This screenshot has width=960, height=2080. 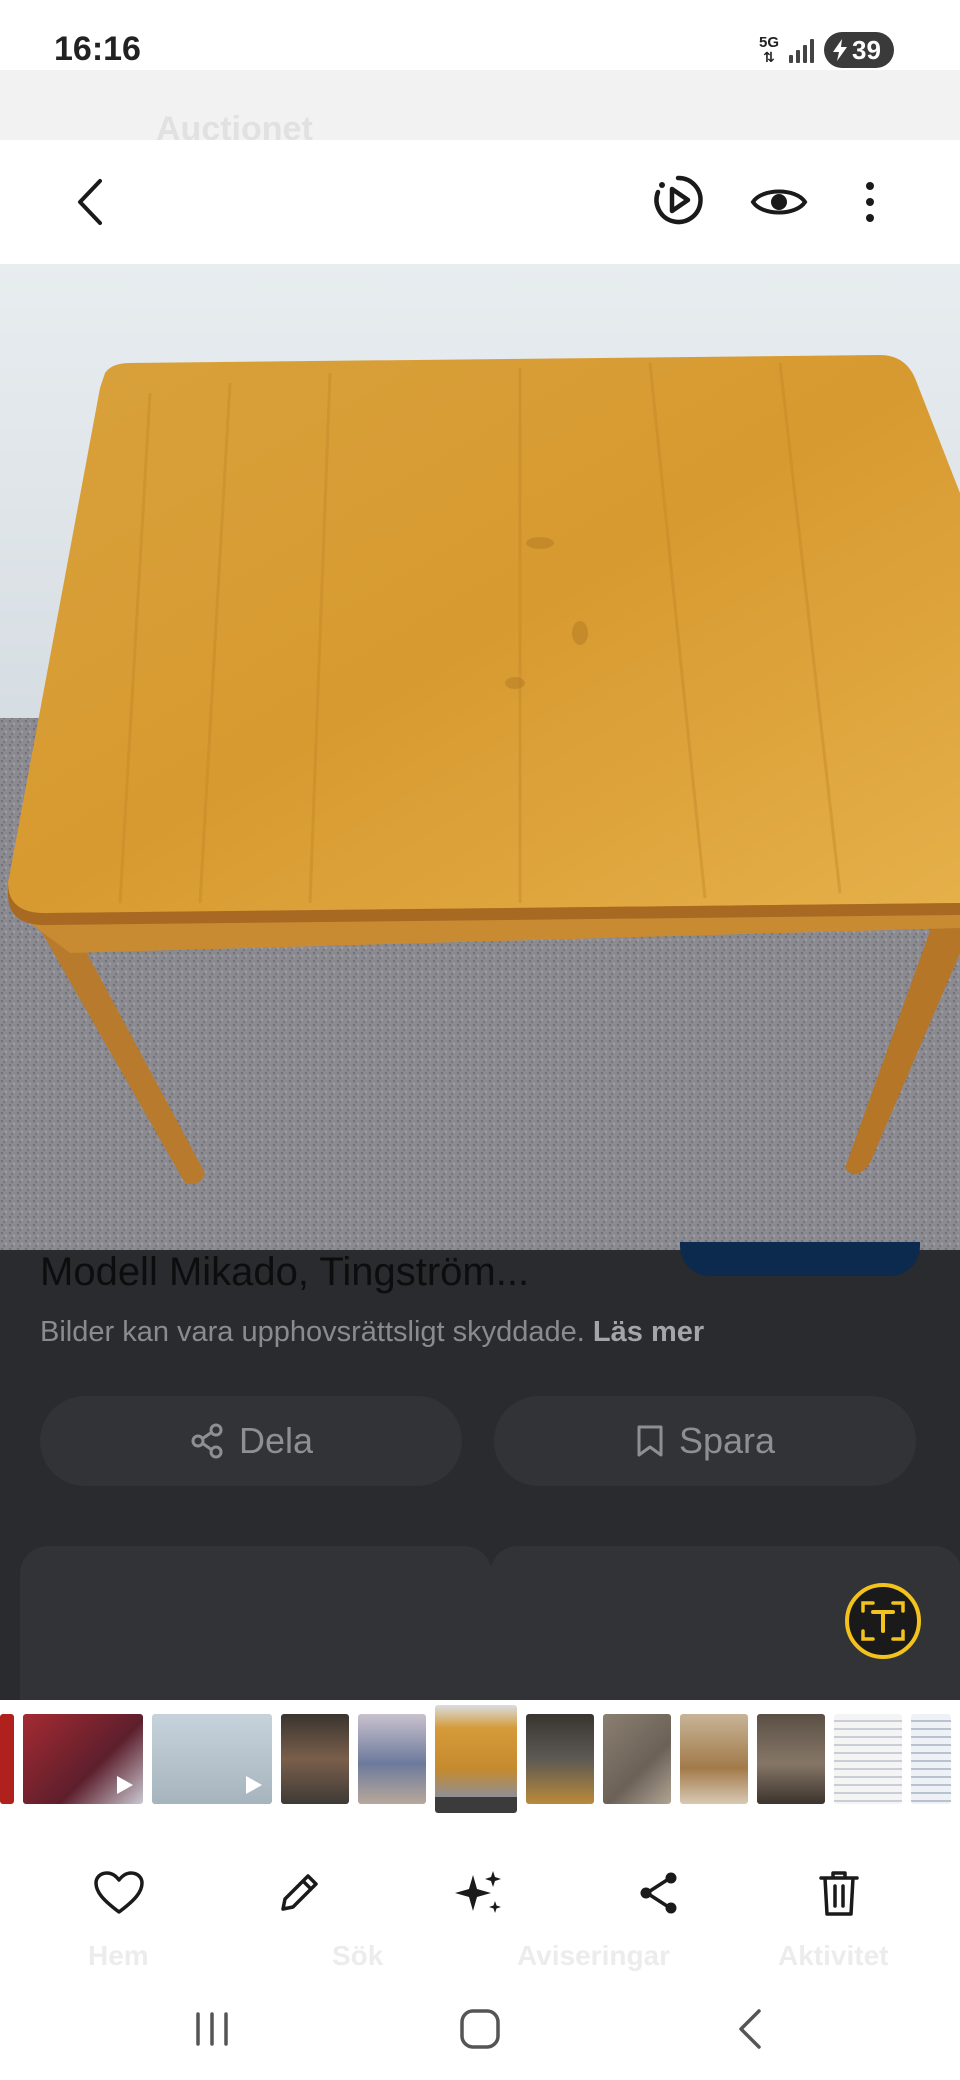 What do you see at coordinates (97, 49) in the screenshot?
I see `status-time: 16:16` at bounding box center [97, 49].